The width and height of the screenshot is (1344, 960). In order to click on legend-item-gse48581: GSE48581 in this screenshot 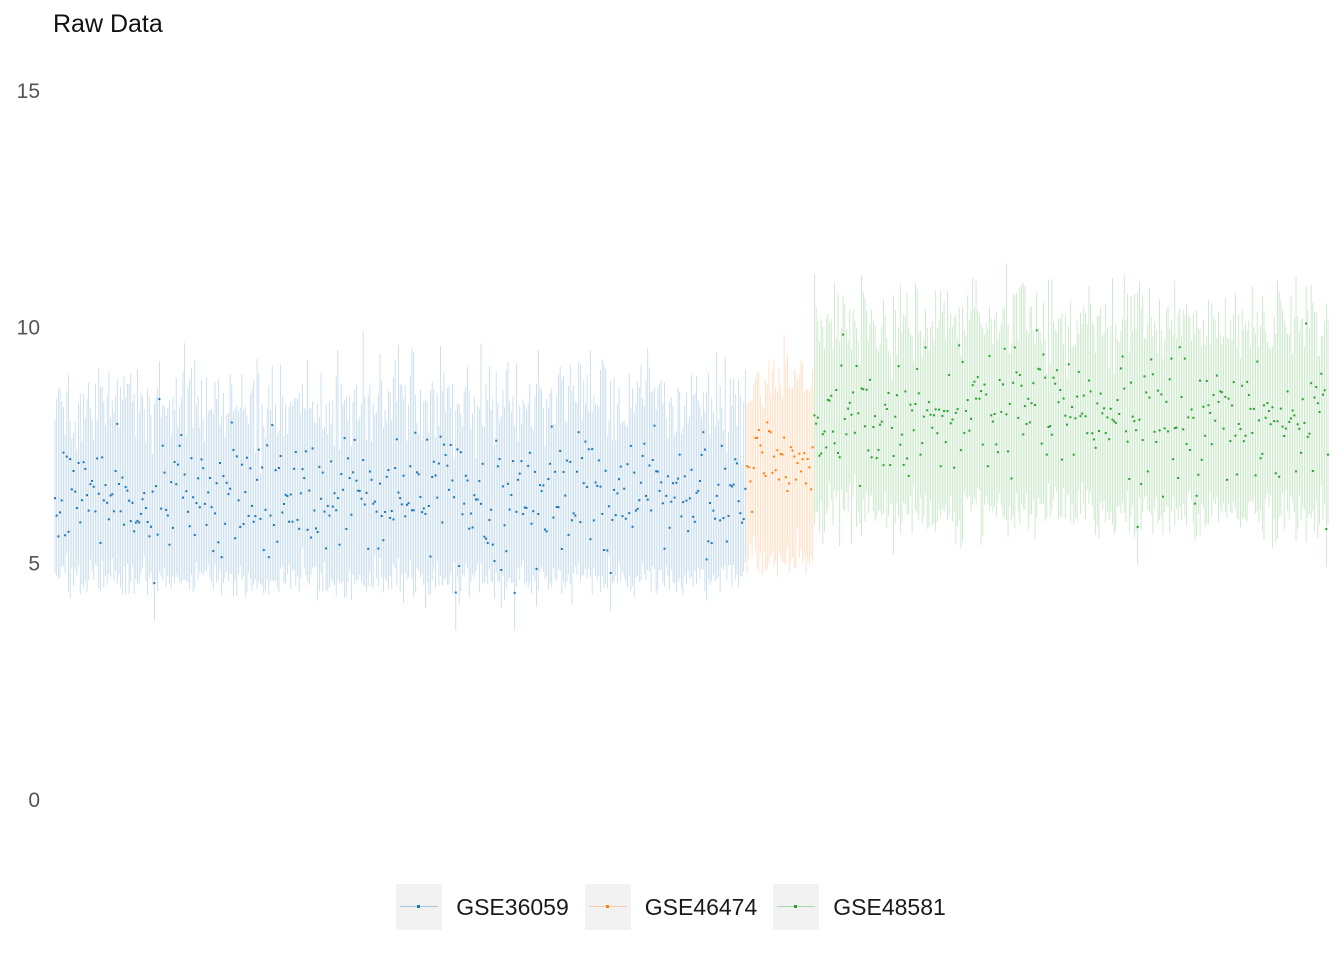, I will do `click(860, 907)`.